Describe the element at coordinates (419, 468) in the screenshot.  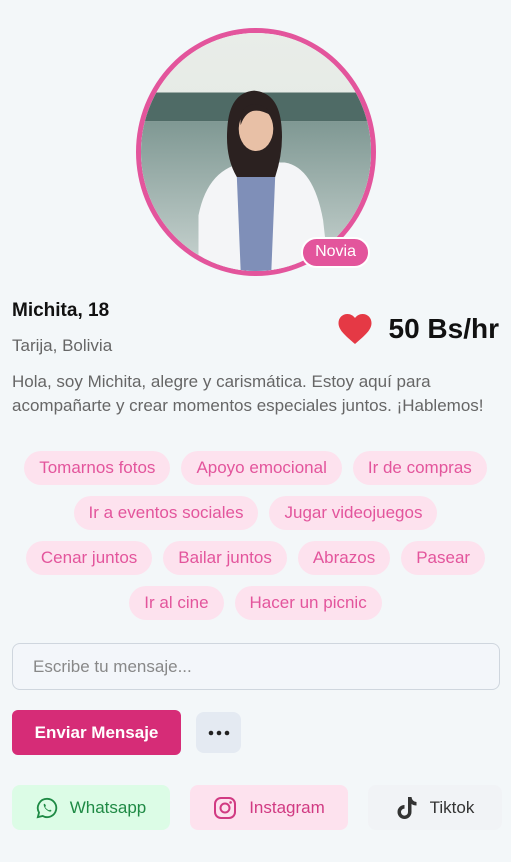
I see `tag-ir-de-compras: Ir de compras` at that location.